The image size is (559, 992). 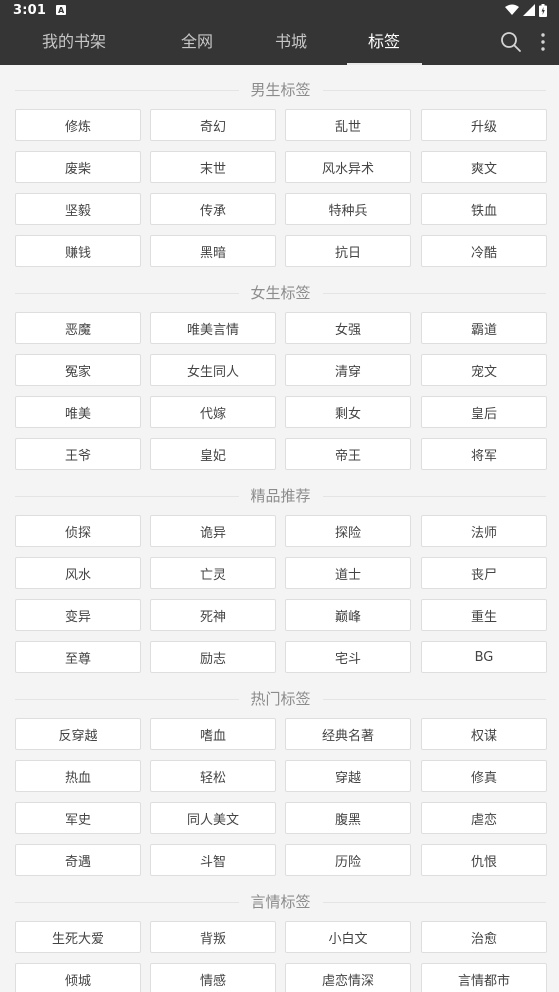 What do you see at coordinates (78, 977) in the screenshot?
I see `tag-button: 倾城` at bounding box center [78, 977].